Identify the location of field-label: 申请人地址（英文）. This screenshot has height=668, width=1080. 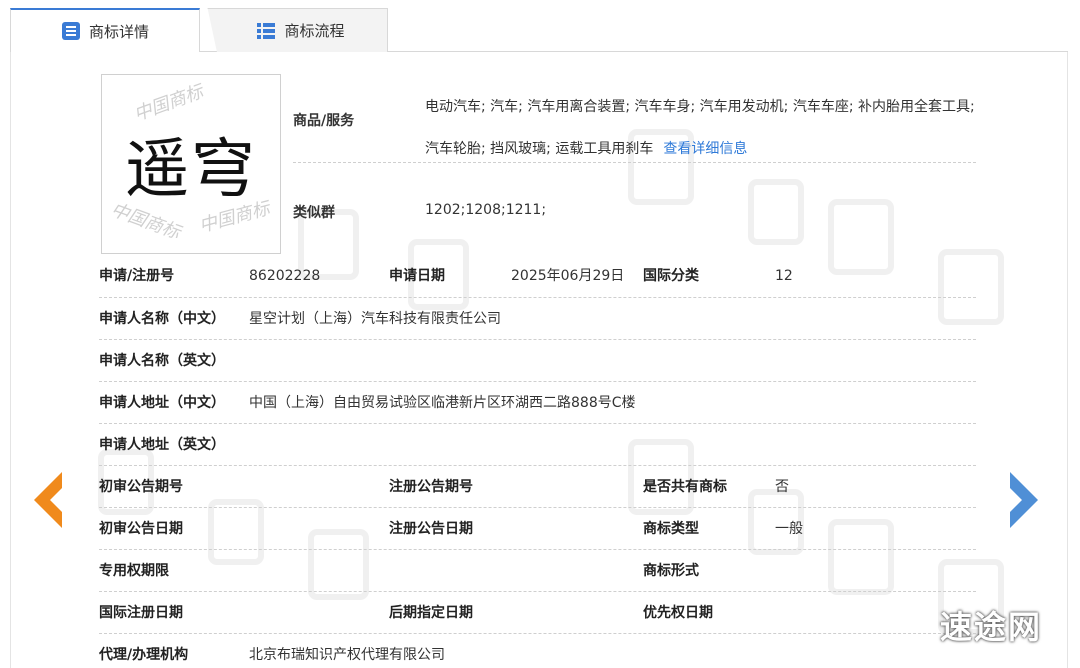
(162, 445).